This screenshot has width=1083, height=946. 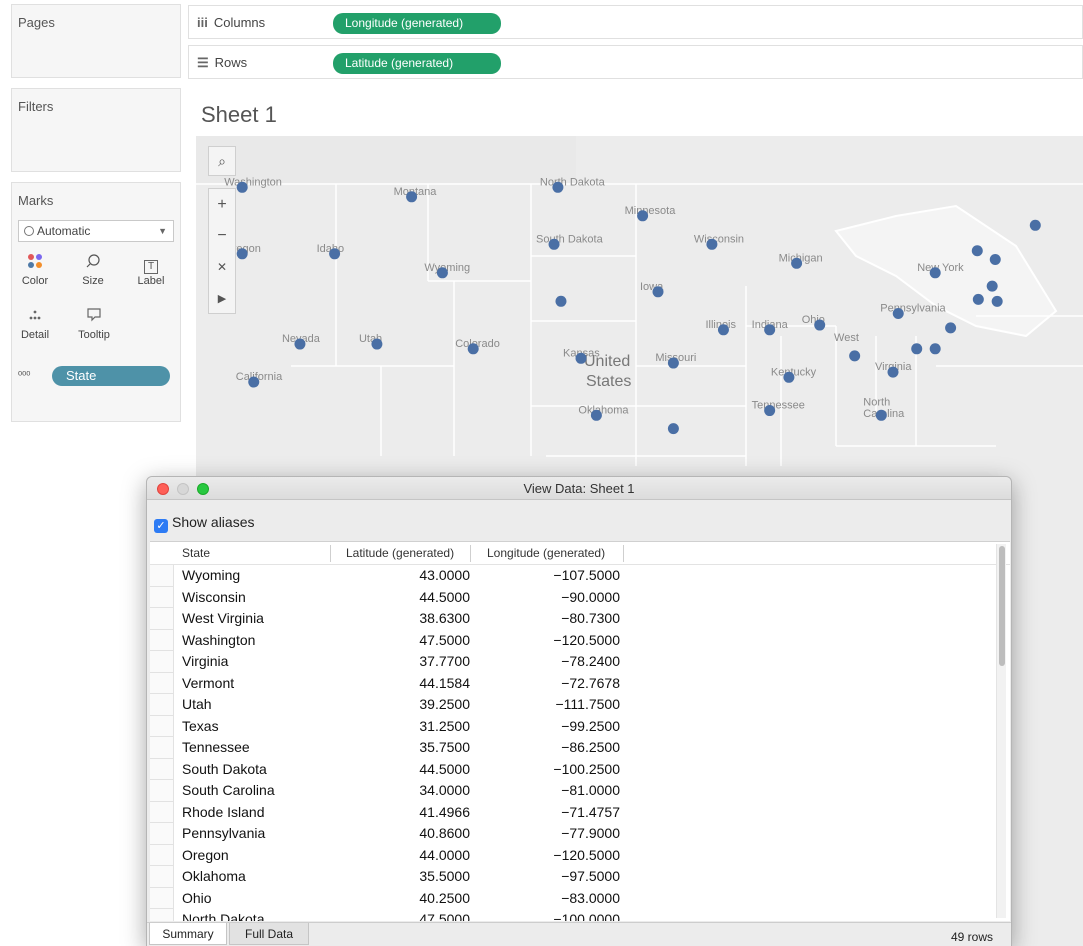 What do you see at coordinates (222, 204) in the screenshot?
I see `zoom-in-button: +` at bounding box center [222, 204].